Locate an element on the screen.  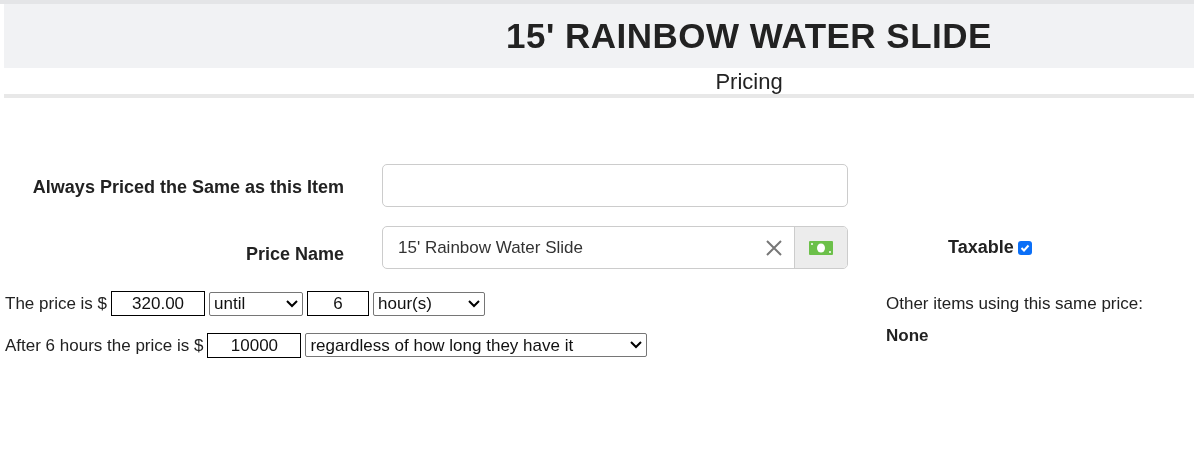
item-field is located at coordinates (615, 185).